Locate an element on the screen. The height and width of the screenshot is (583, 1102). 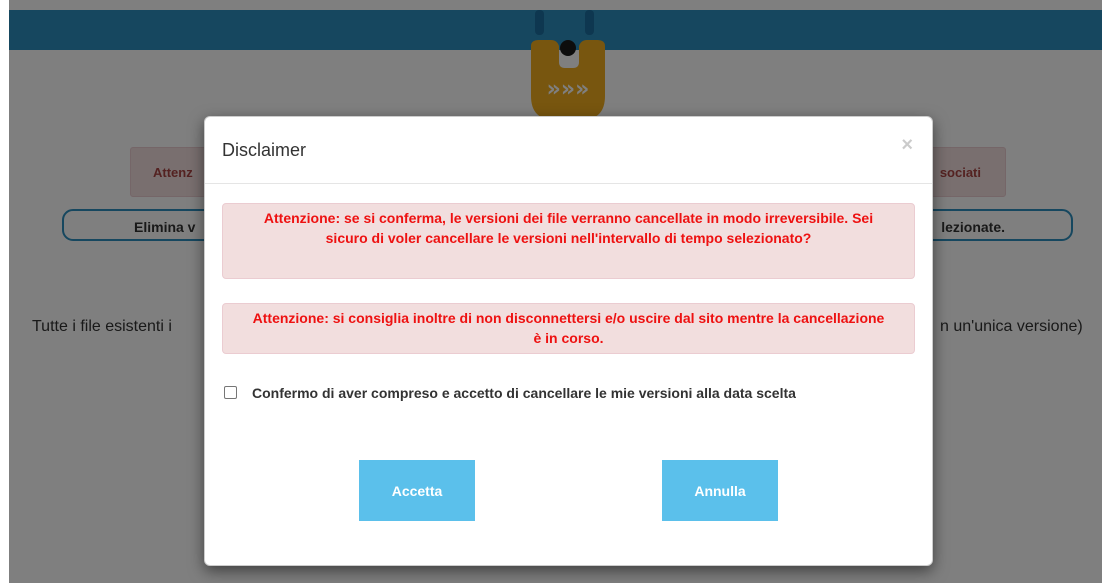
page-edge is located at coordinates (4, 291).